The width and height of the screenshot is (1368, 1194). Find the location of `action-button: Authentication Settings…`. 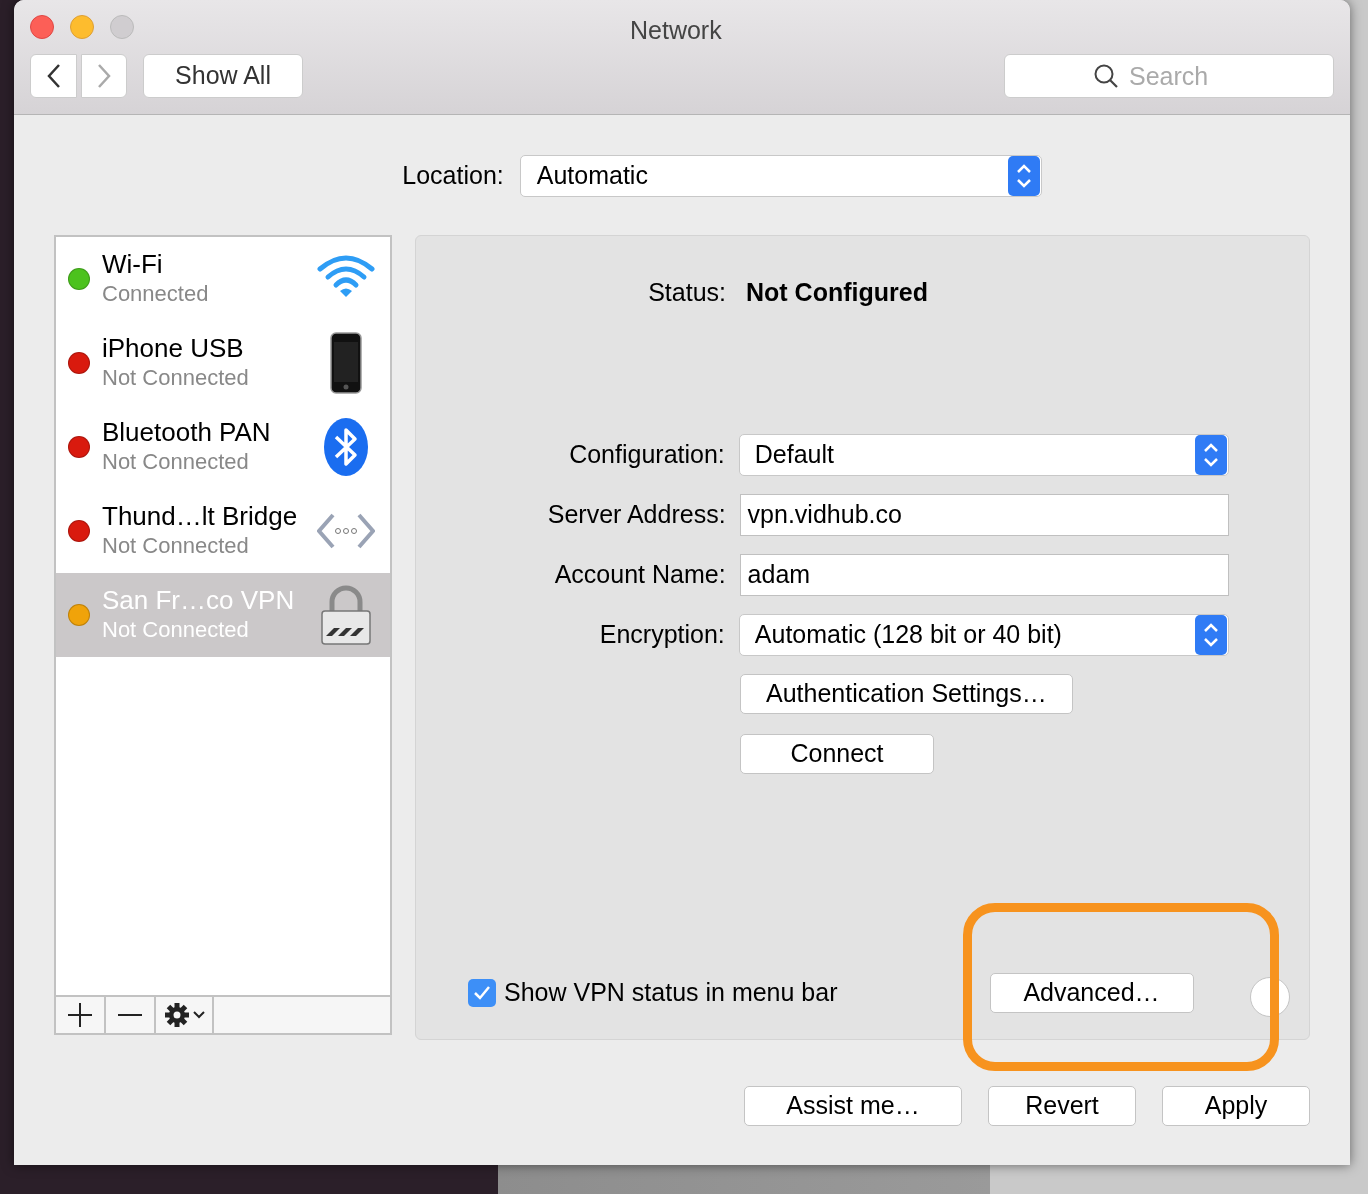

action-button: Authentication Settings… is located at coordinates (906, 693).